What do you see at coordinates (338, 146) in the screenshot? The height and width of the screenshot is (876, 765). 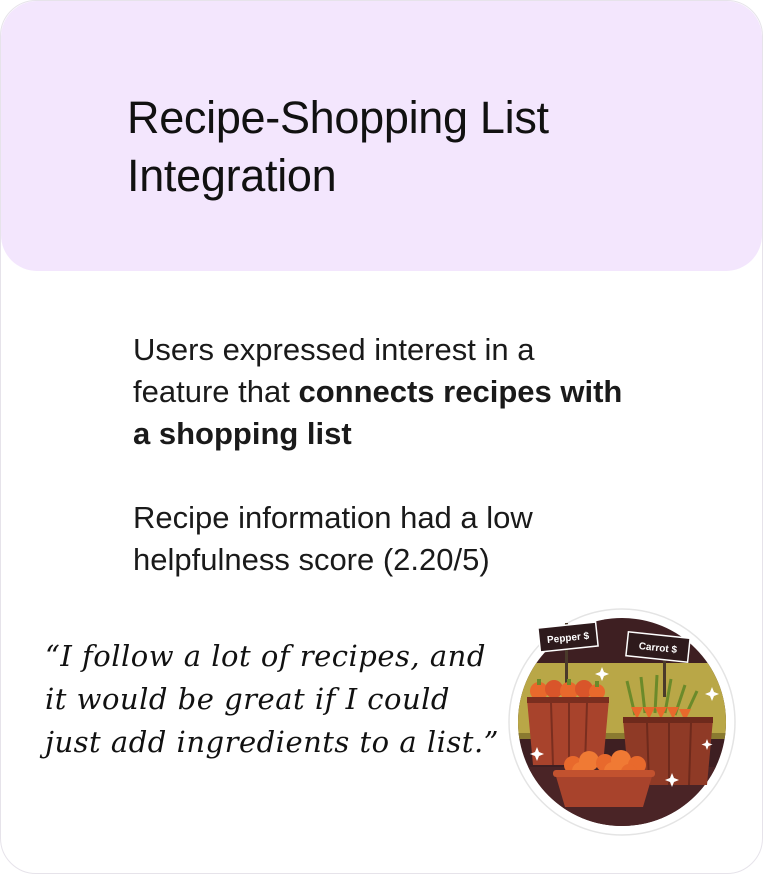 I see `card-title: Recipe-Shopping List Integration` at bounding box center [338, 146].